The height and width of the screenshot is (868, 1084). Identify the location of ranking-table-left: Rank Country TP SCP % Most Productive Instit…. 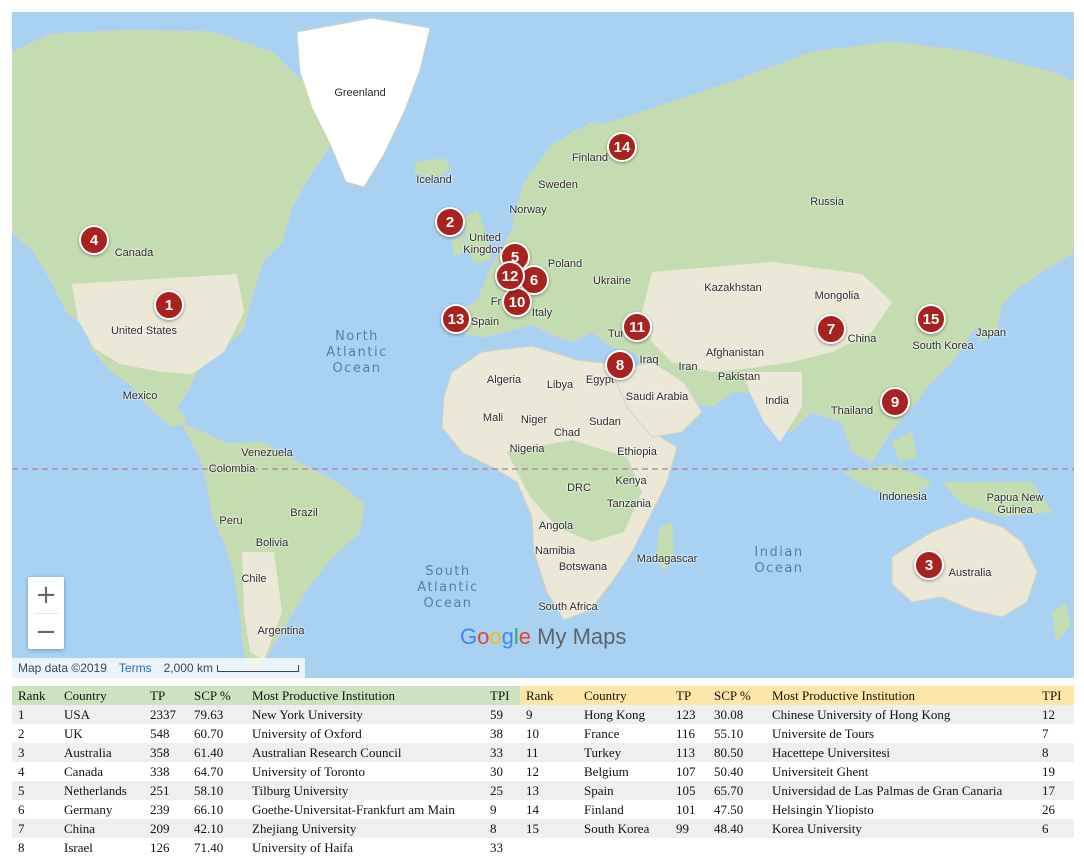
(266, 771).